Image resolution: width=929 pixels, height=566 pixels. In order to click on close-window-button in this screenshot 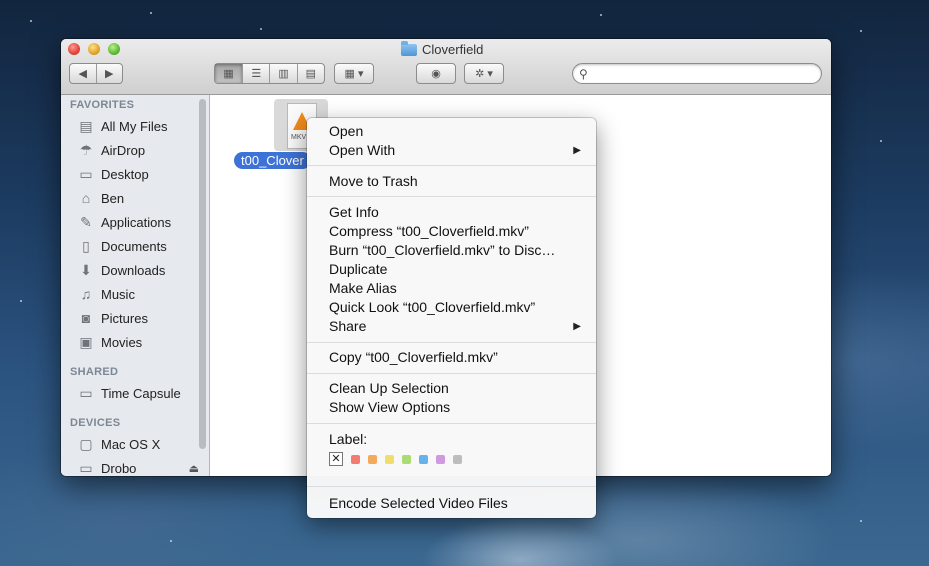, I will do `click(74, 49)`.